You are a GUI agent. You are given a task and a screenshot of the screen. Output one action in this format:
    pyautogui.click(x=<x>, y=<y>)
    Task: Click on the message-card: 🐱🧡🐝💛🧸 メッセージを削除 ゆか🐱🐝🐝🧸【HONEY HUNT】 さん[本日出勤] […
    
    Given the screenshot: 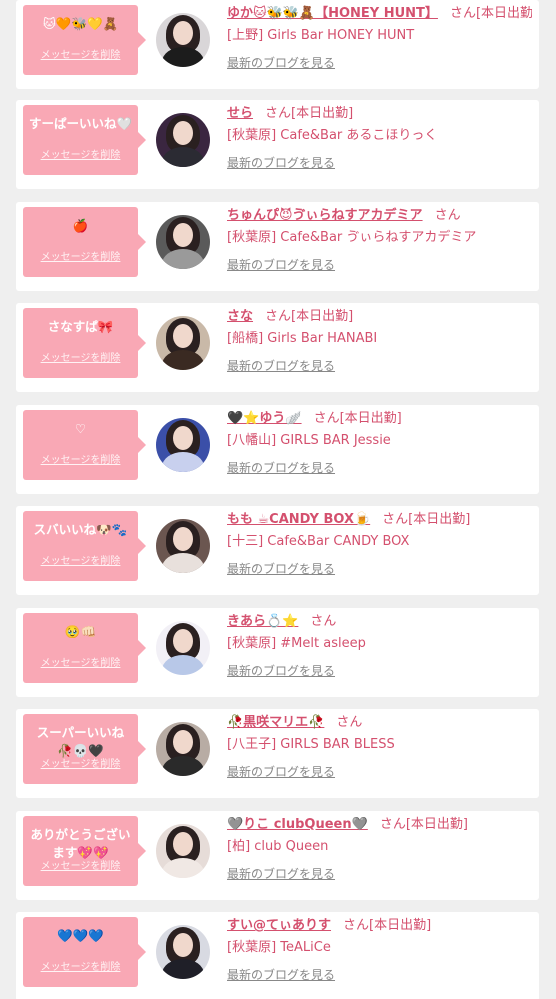 What is the action you would take?
    pyautogui.click(x=277, y=44)
    